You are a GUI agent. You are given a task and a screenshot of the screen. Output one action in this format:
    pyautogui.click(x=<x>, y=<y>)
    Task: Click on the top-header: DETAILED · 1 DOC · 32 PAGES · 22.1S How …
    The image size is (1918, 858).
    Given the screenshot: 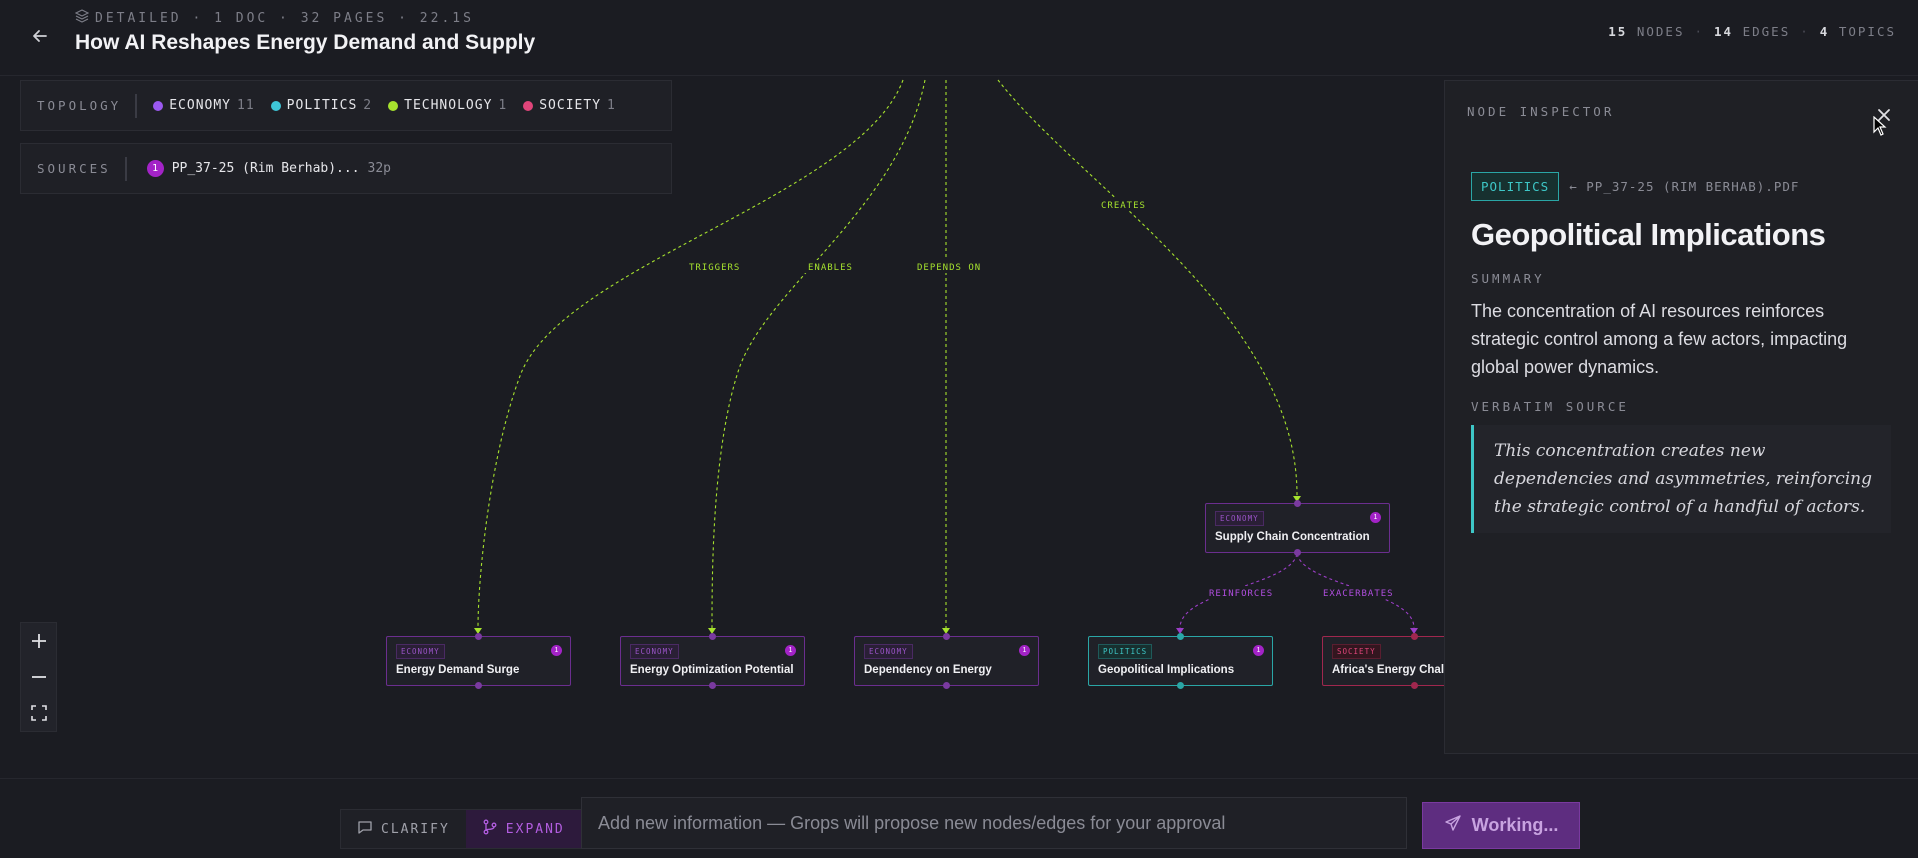 What is the action you would take?
    pyautogui.click(x=959, y=38)
    